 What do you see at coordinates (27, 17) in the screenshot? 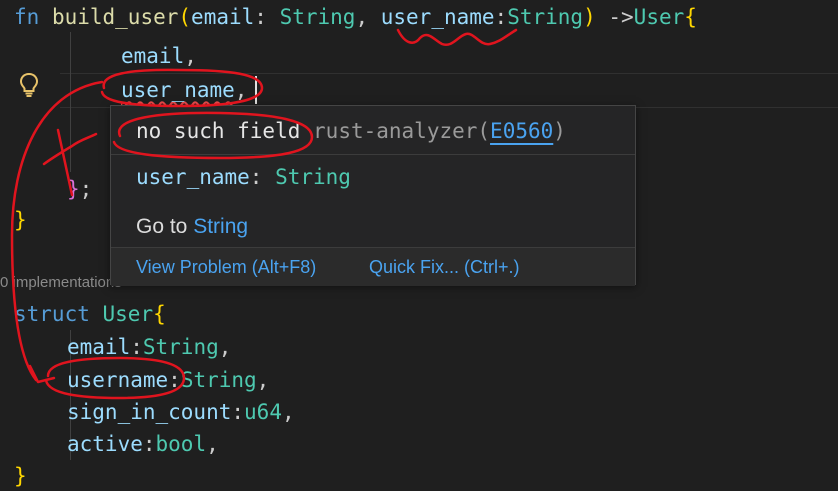
I see `keyword-fn: fn` at bounding box center [27, 17].